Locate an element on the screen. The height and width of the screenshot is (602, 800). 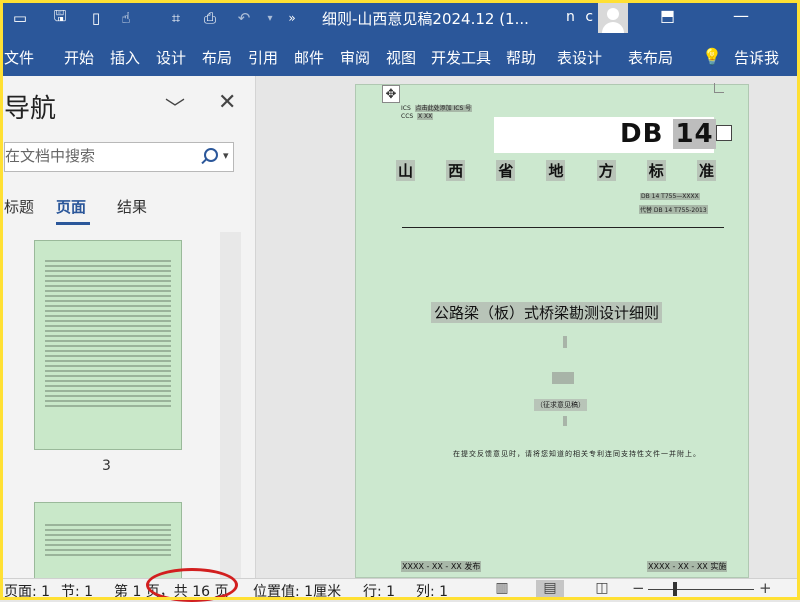
publish-date: XXXX - XX - XX 发布 is located at coordinates (441, 566).